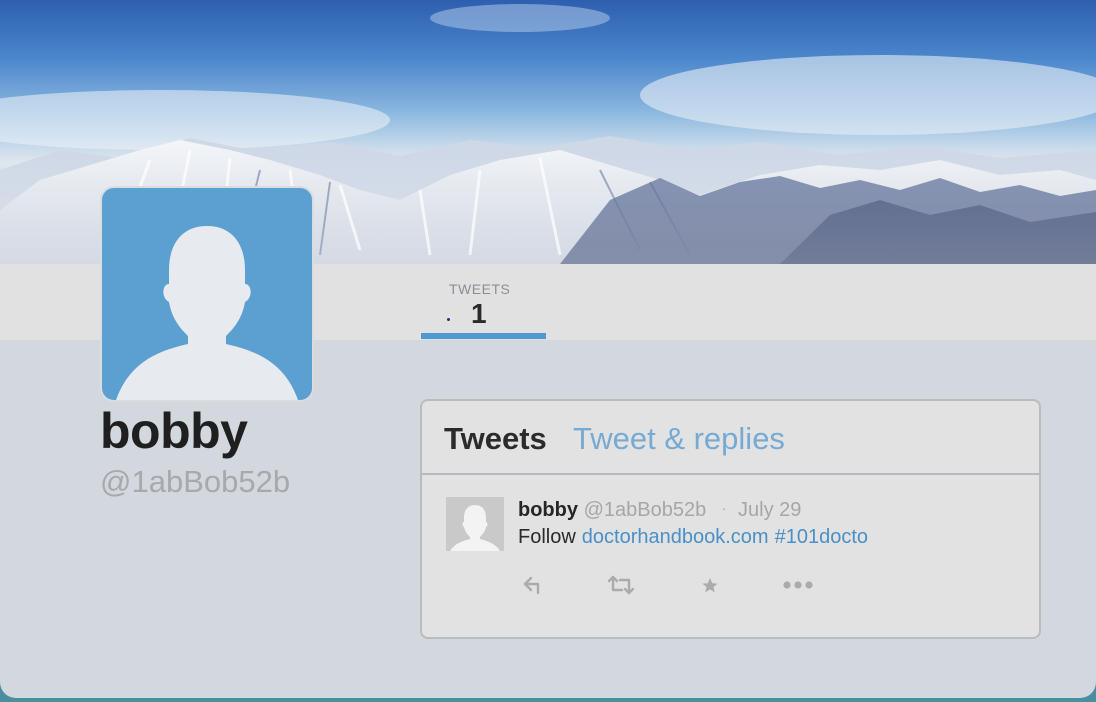 The image size is (1096, 702). I want to click on tab-tweets-and-replies: Tweet & replies, so click(679, 439).